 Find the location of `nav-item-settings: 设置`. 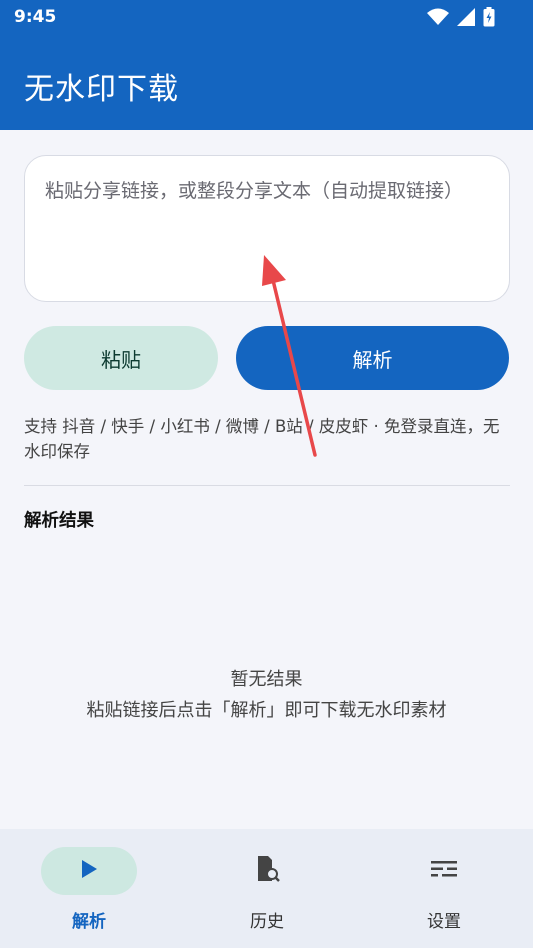

nav-item-settings: 设置 is located at coordinates (444, 888).